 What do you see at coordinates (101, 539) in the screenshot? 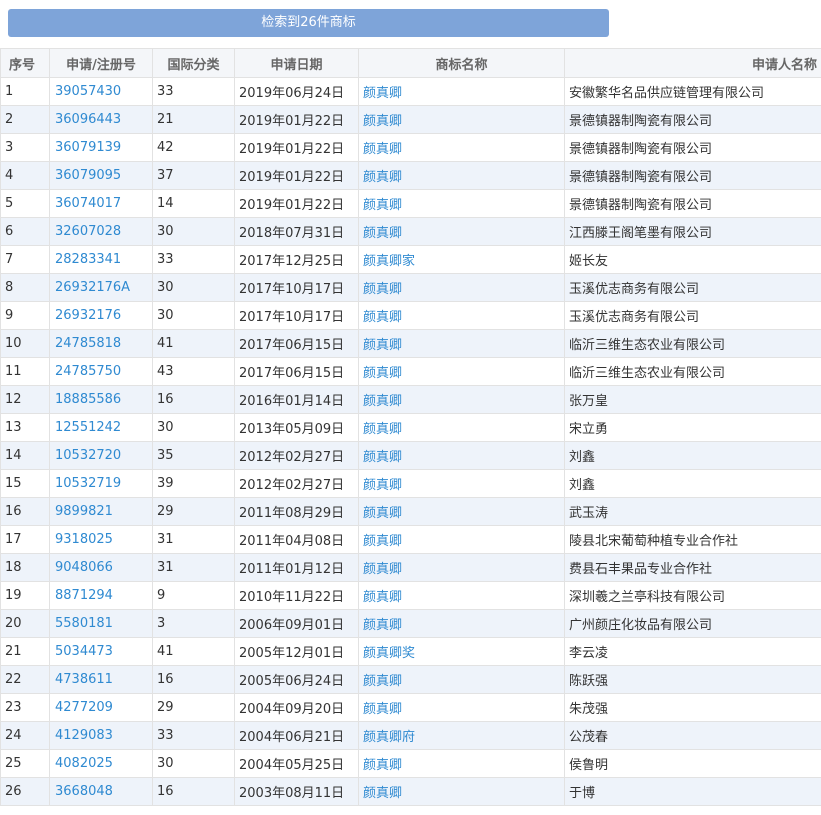
I see `registration-number-link: 9318025` at bounding box center [101, 539].